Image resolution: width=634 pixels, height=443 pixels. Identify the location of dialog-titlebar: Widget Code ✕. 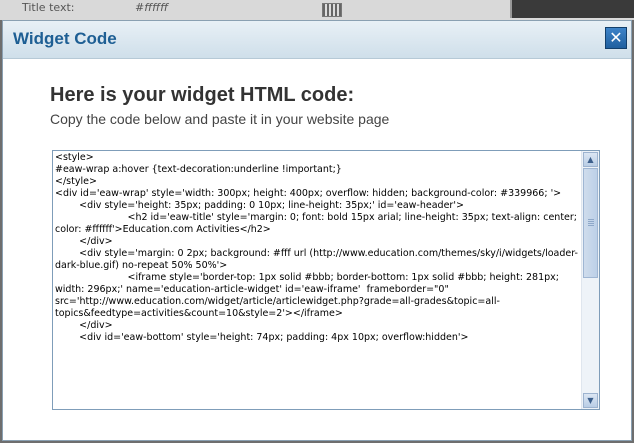
(317, 40).